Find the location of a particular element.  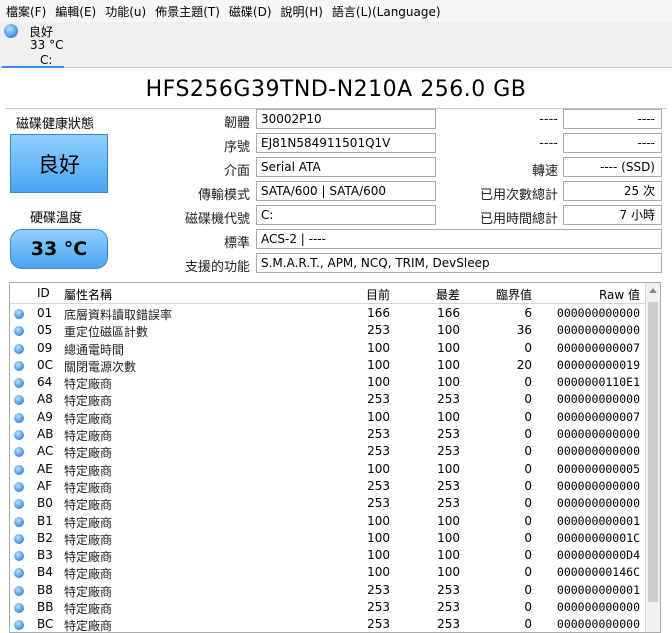

cell-raw: 00000000001C is located at coordinates (598, 537).